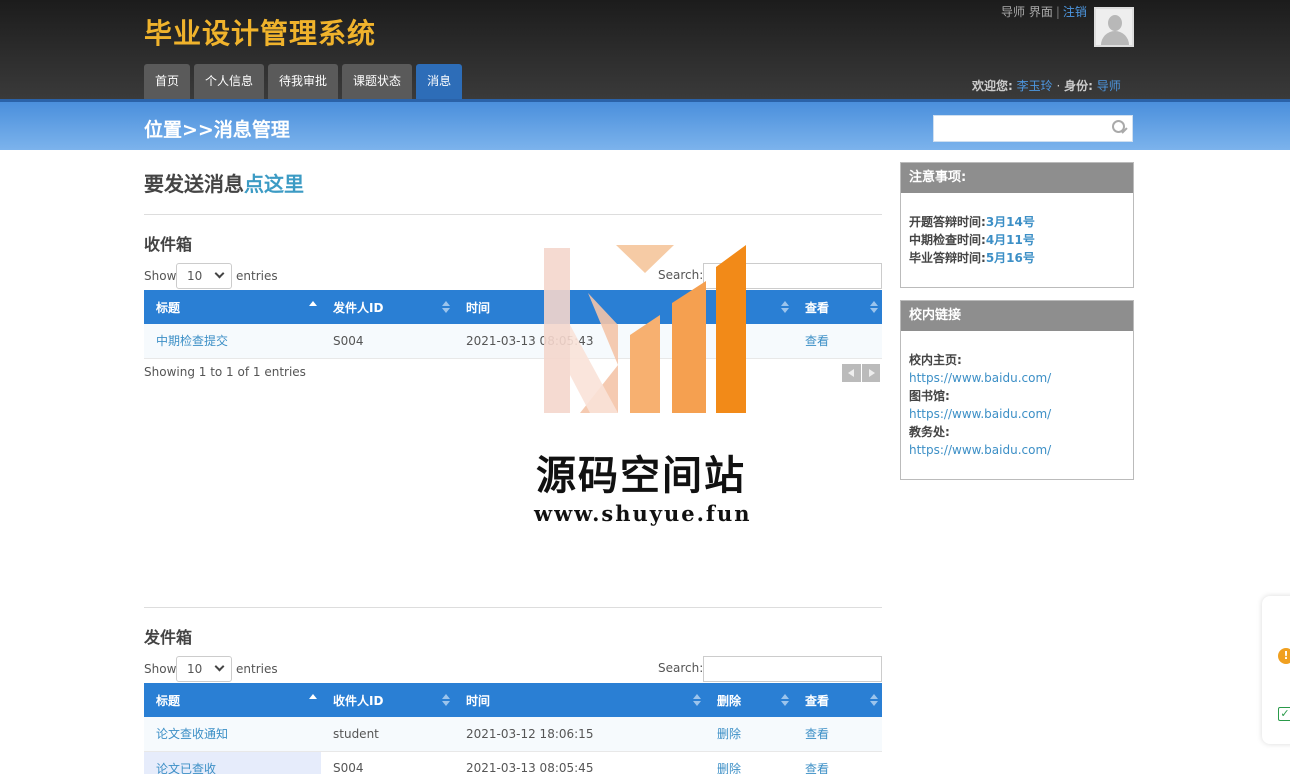 This screenshot has height=774, width=1290. Describe the element at coordinates (186, 768) in the screenshot. I see `message-title-link: 论文已查收` at that location.